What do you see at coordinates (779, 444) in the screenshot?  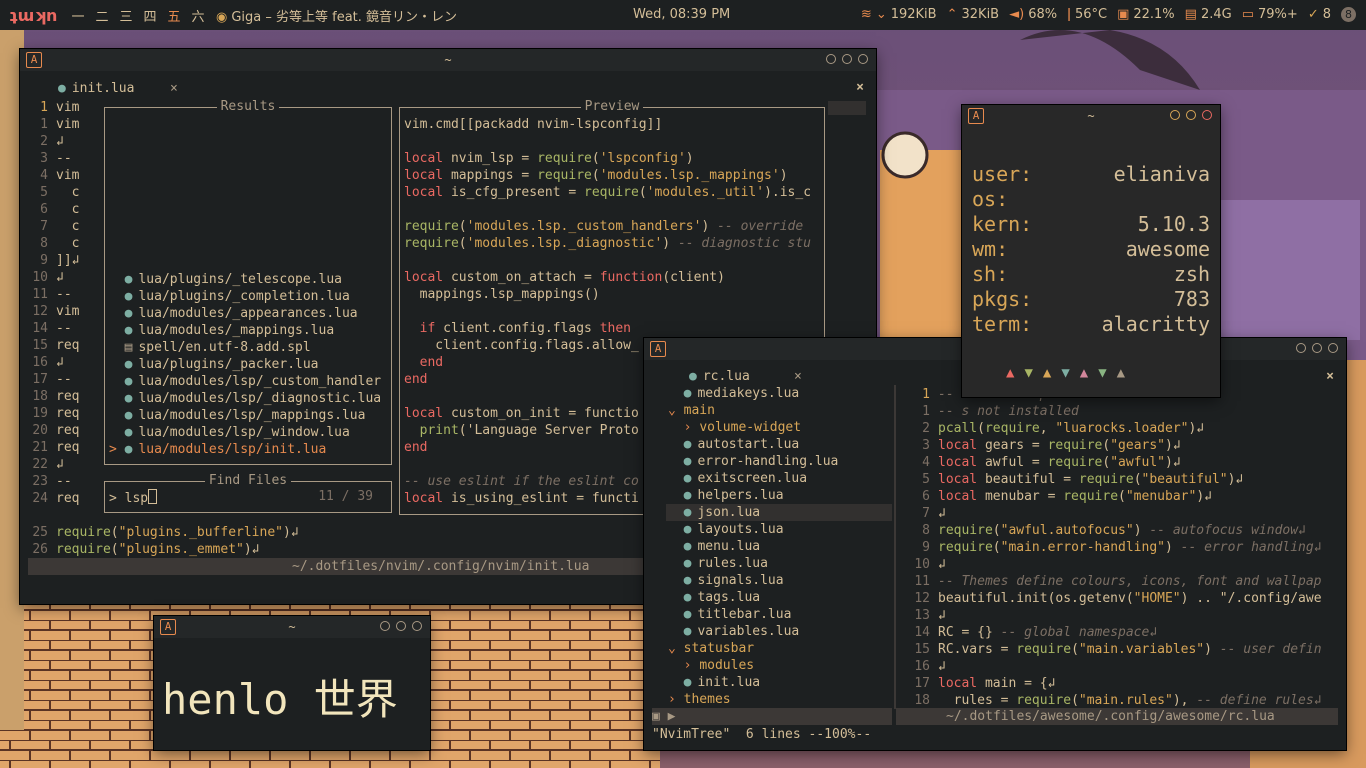 I see `tree-item: ● autostart.lua` at bounding box center [779, 444].